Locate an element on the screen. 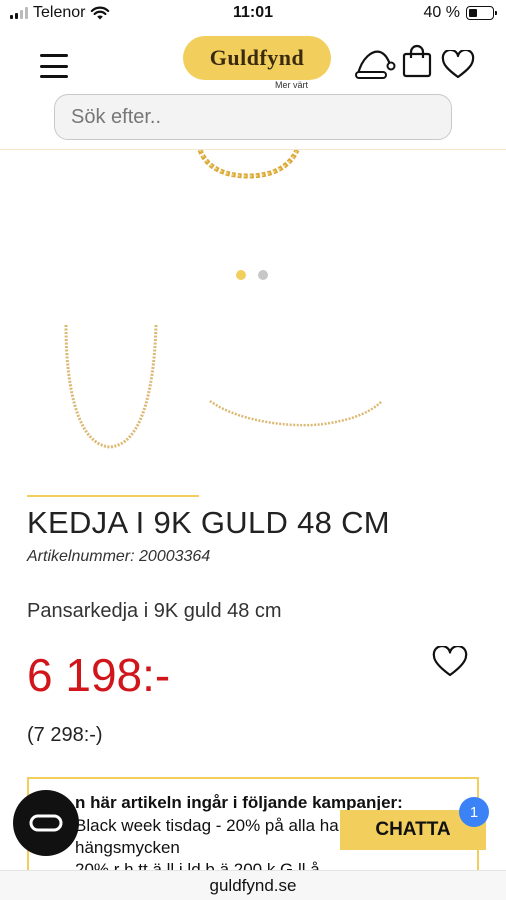 The height and width of the screenshot is (900, 506). chat-widget-button is located at coordinates (46, 823).